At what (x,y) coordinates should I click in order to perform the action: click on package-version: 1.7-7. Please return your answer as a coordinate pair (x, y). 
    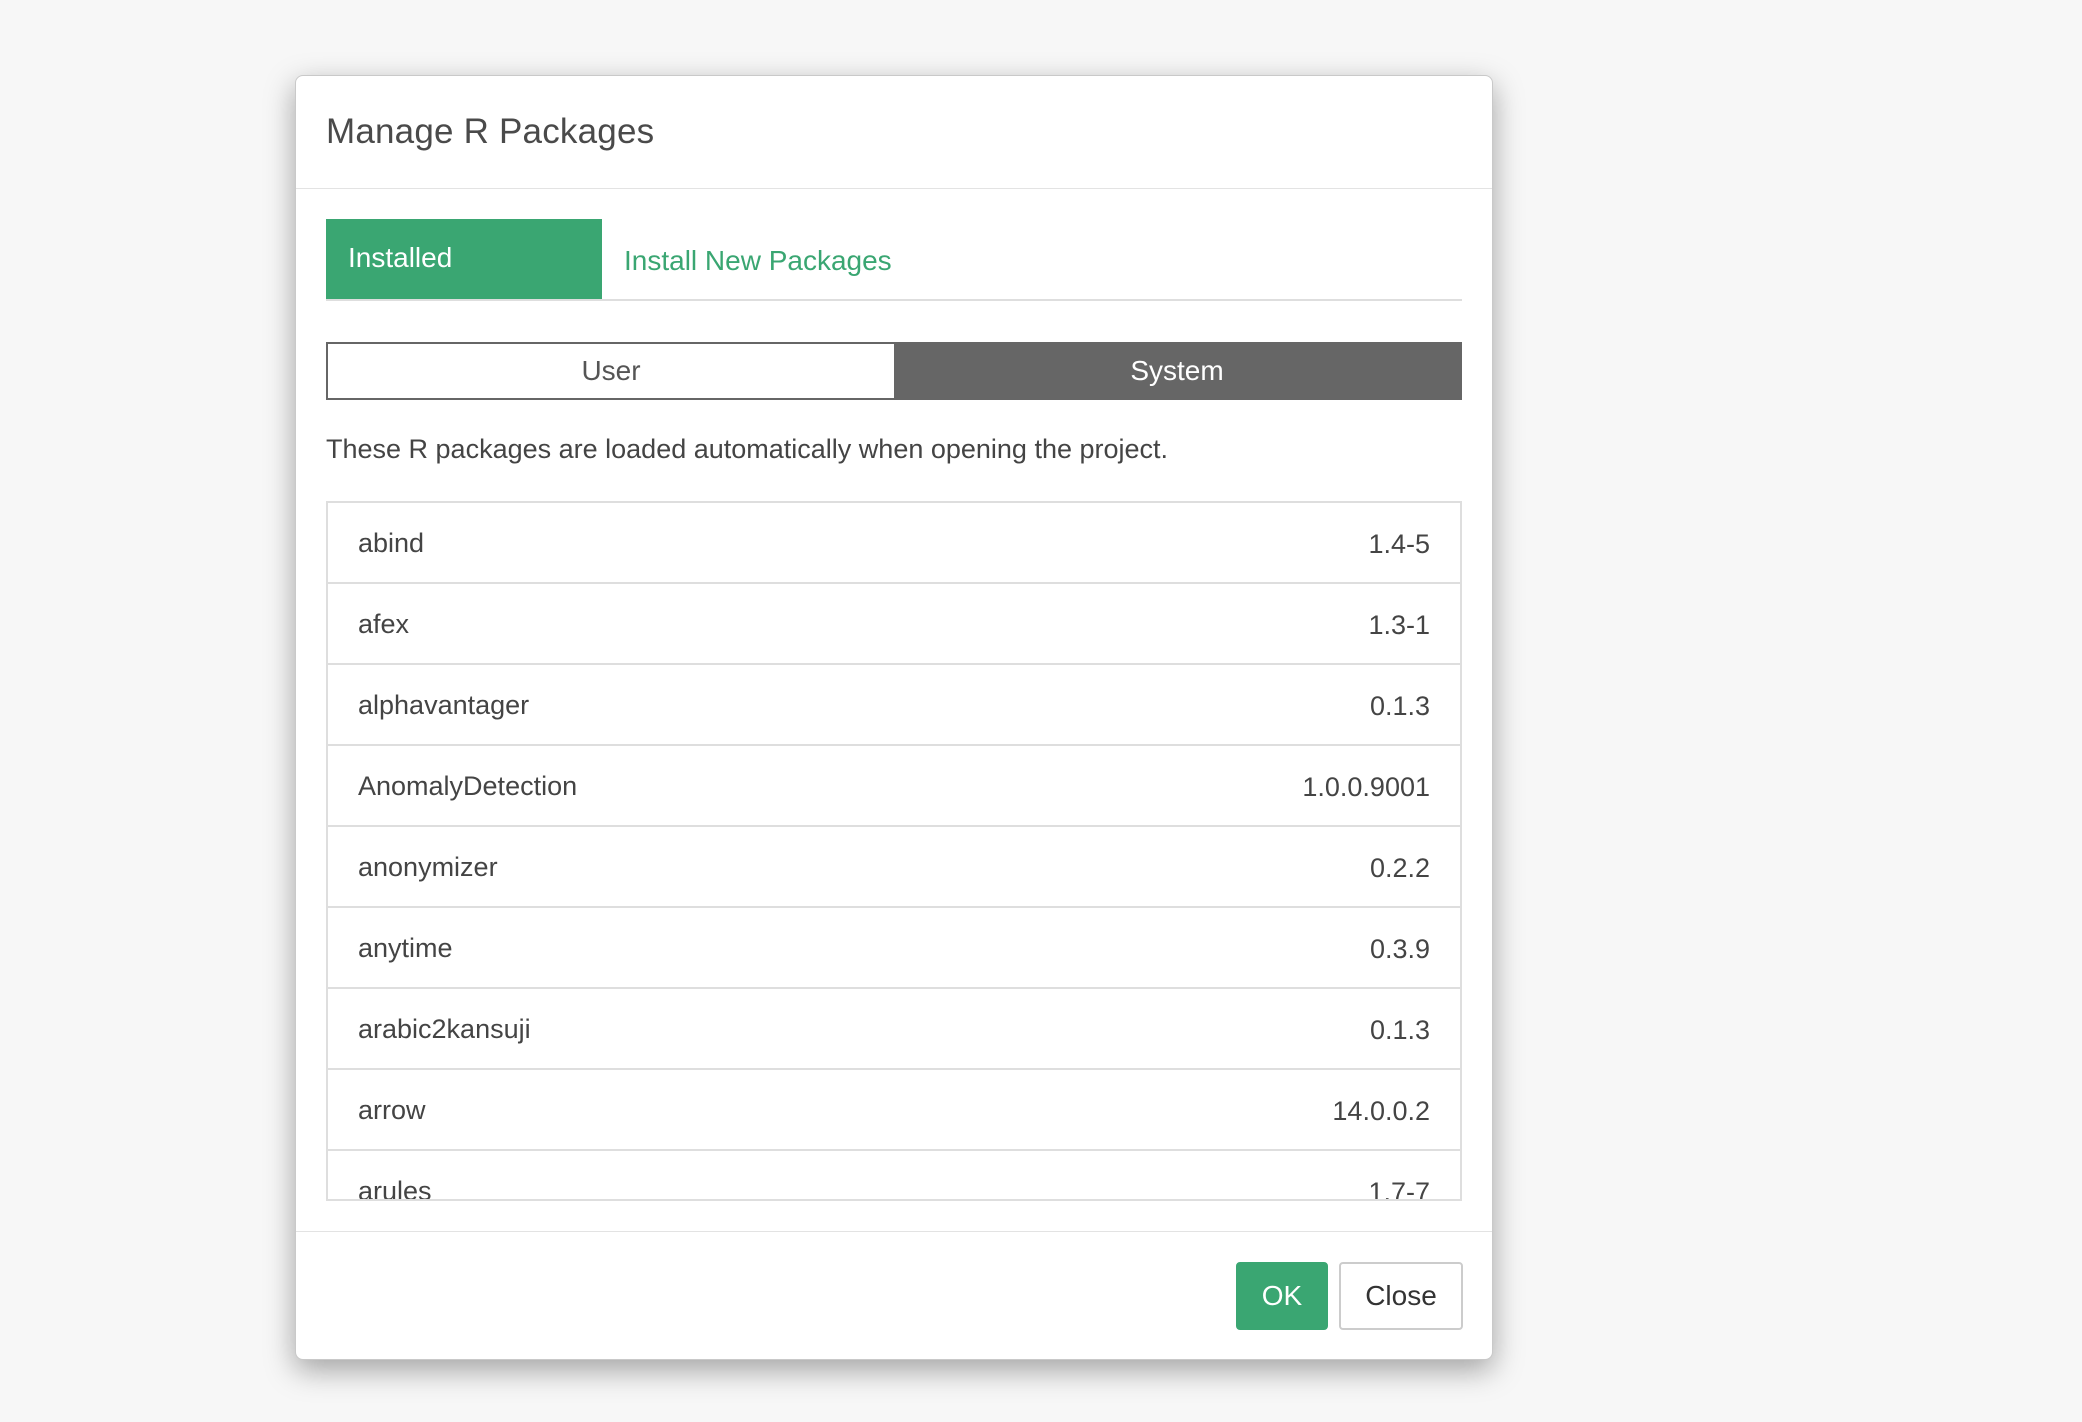
    Looking at the image, I should click on (1399, 1189).